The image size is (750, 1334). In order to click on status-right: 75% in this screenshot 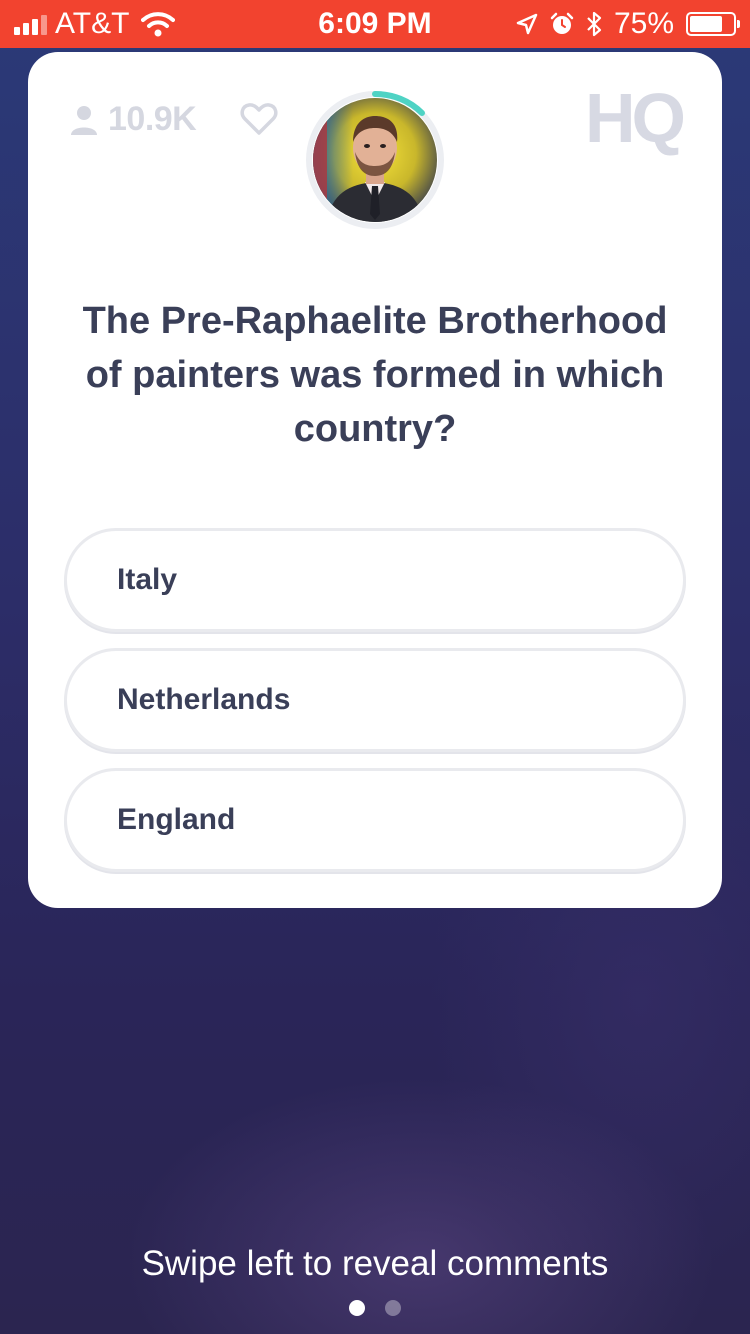, I will do `click(628, 24)`.